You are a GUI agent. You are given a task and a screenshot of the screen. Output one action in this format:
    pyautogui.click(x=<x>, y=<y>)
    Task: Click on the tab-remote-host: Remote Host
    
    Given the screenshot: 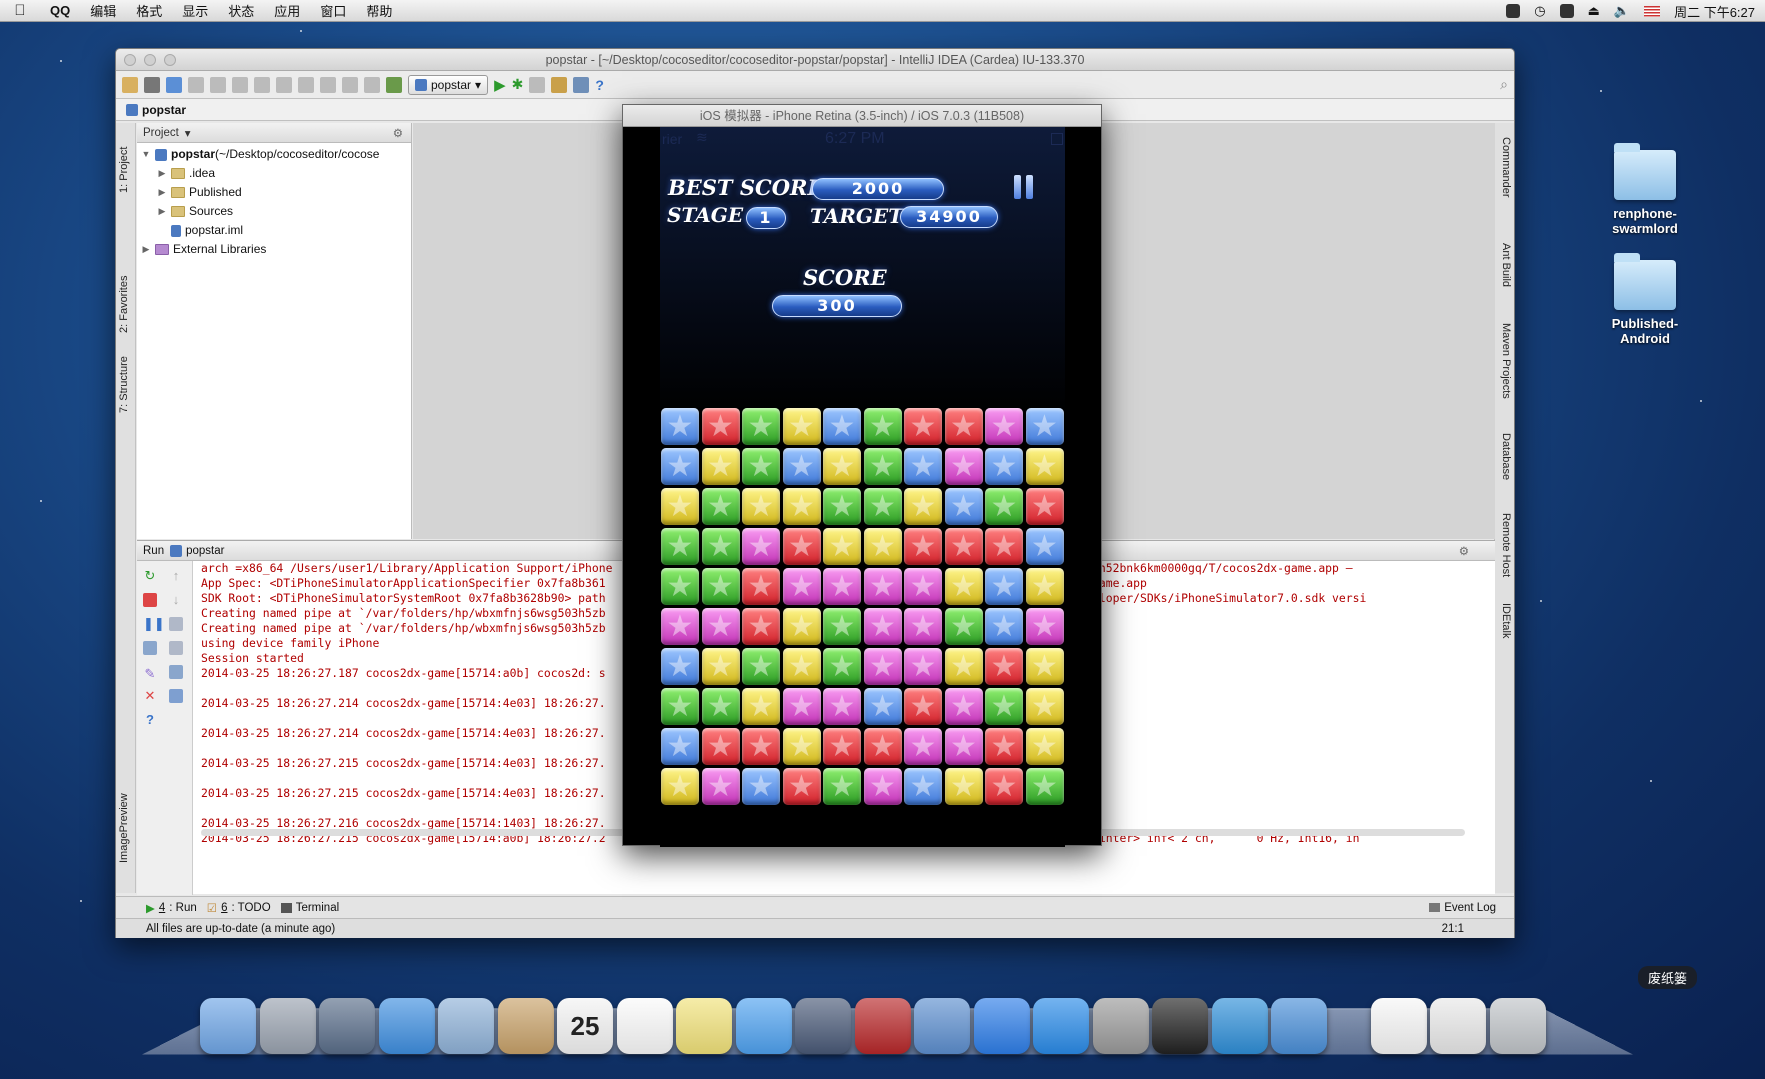 What is the action you would take?
    pyautogui.click(x=1506, y=545)
    